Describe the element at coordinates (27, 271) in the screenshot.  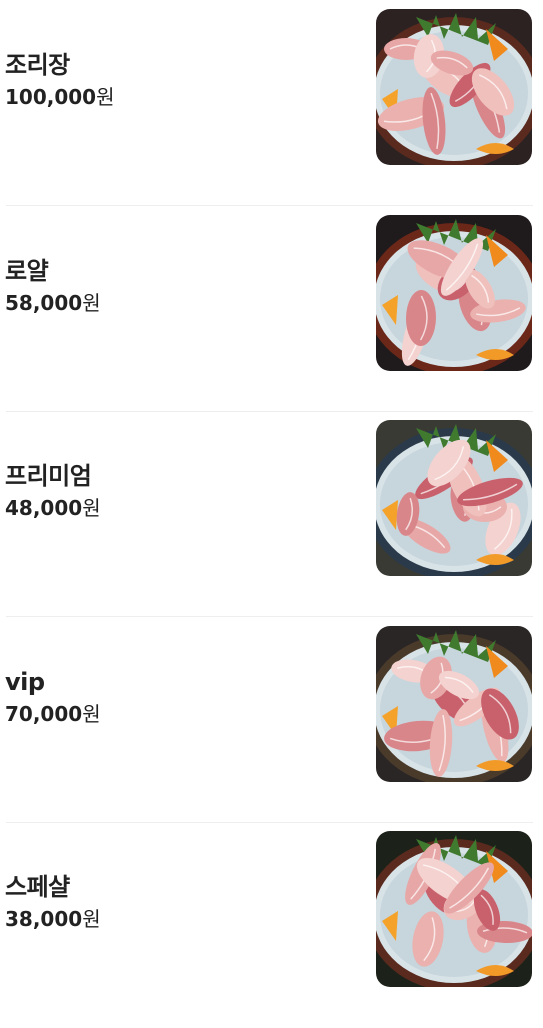
I see `menu-item-name: 로얄` at that location.